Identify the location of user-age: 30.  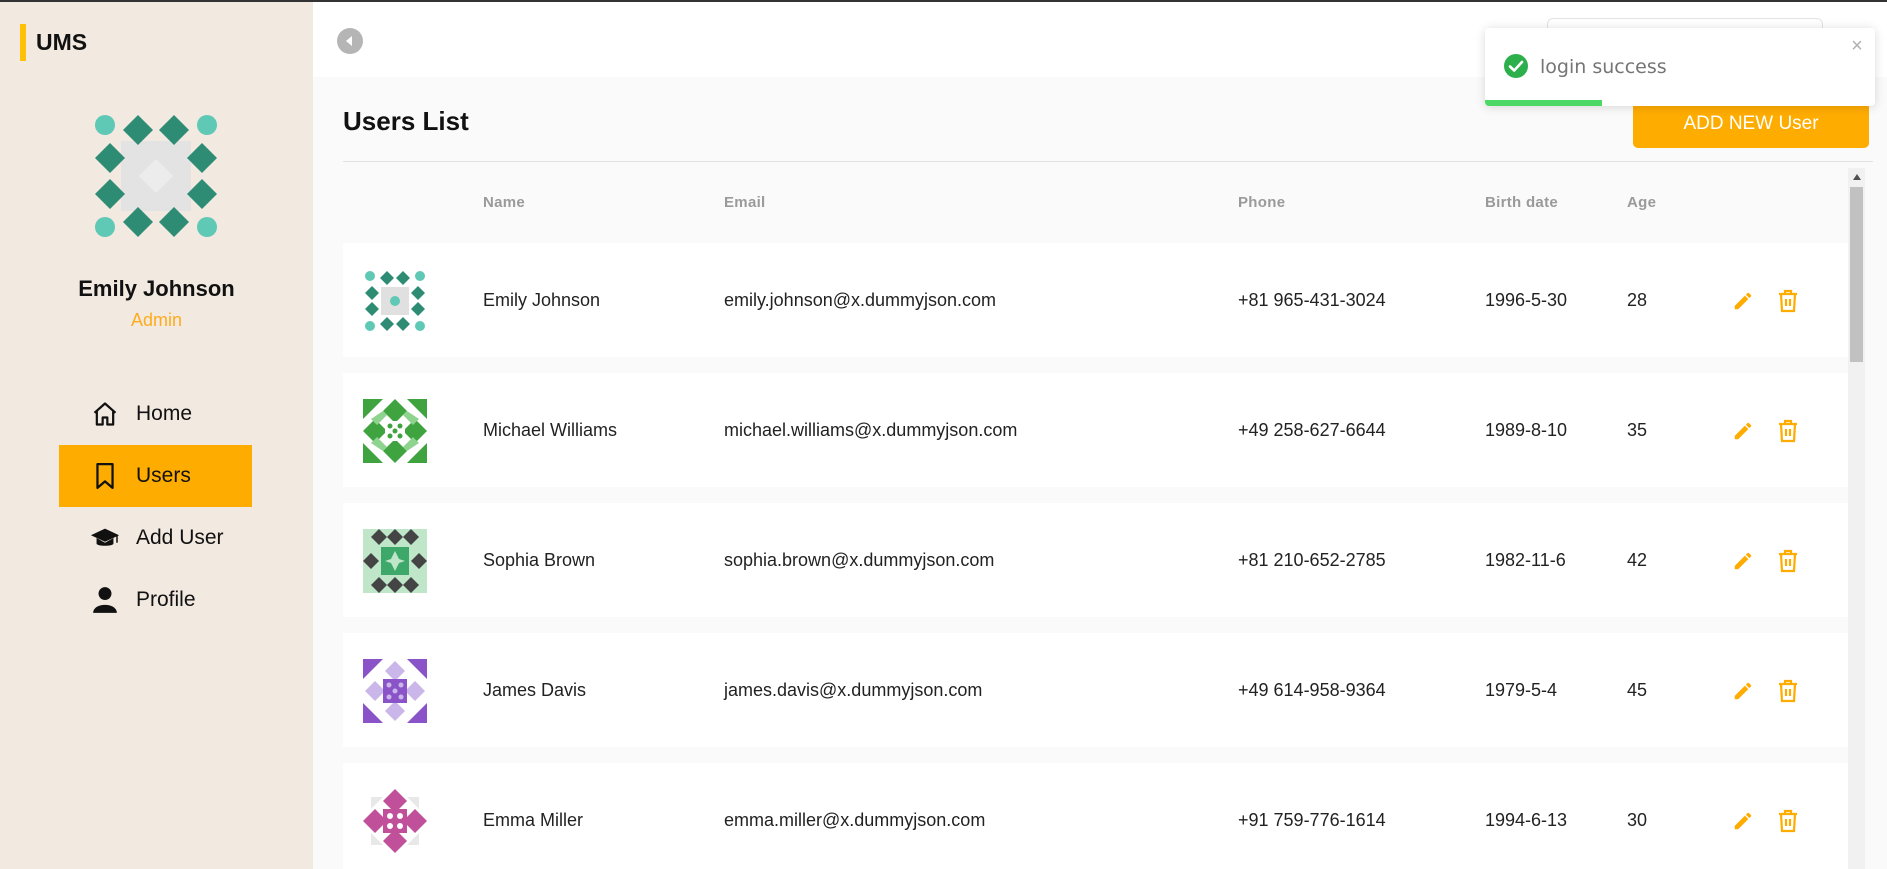
(1637, 819).